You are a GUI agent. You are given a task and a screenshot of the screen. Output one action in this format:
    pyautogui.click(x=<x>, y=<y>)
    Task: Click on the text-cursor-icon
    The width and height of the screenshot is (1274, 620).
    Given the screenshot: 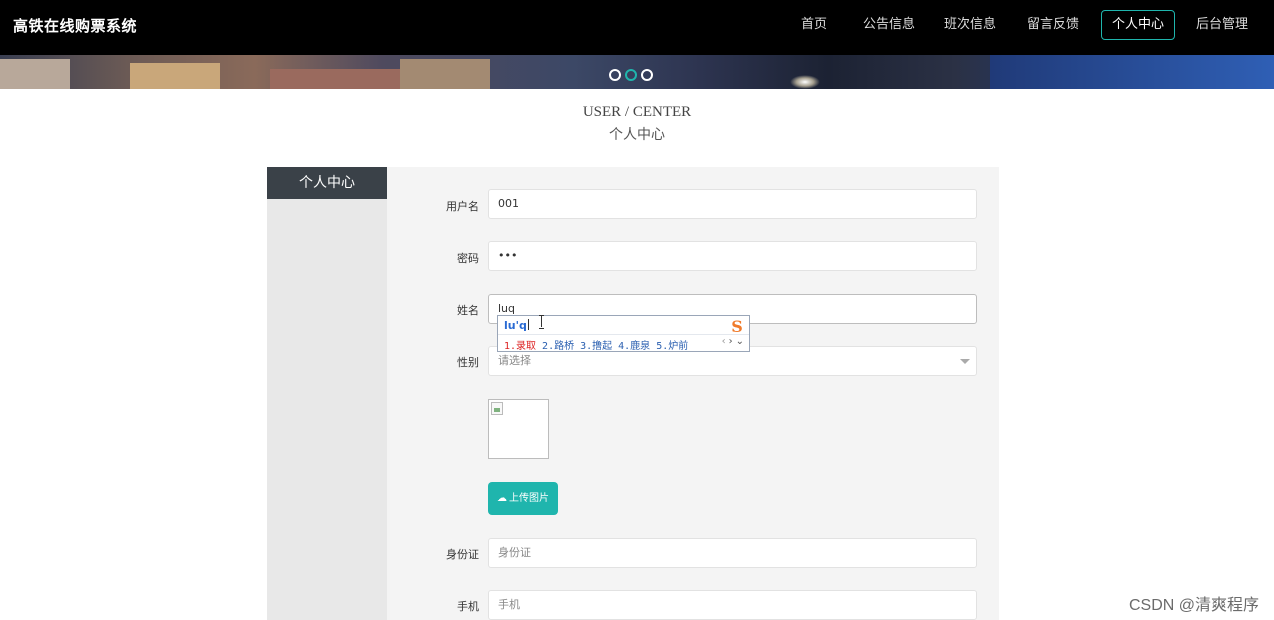 What is the action you would take?
    pyautogui.click(x=541, y=322)
    